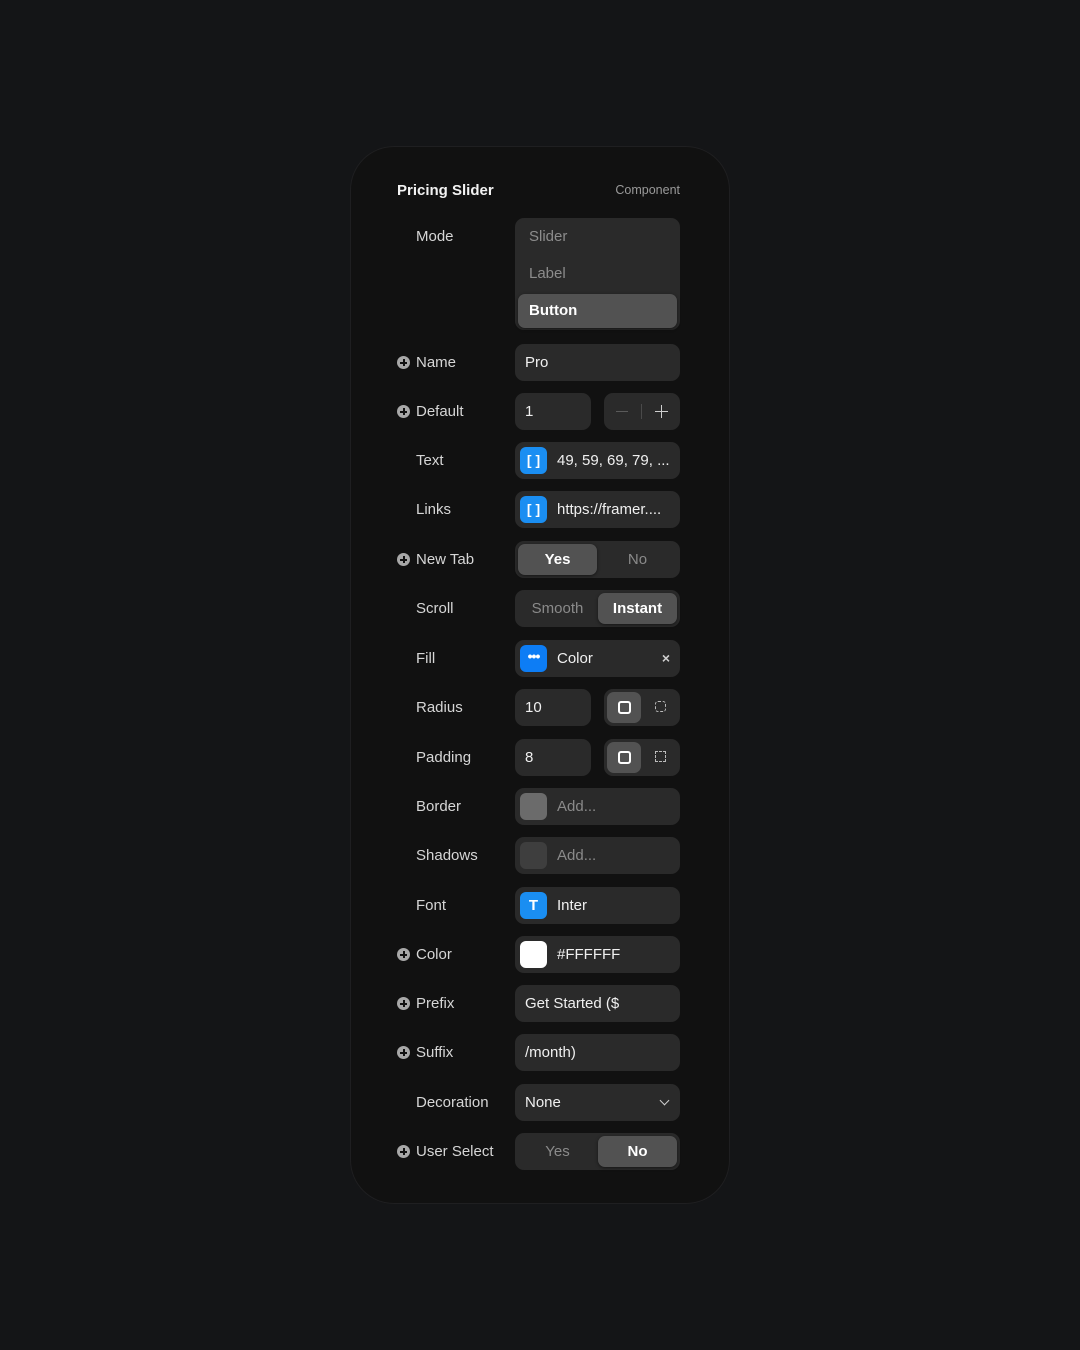 The image size is (1080, 1350). I want to click on name-value: Pro, so click(537, 362).